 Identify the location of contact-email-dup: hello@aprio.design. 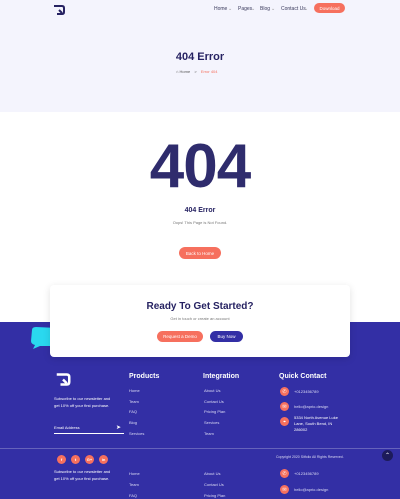
(311, 489).